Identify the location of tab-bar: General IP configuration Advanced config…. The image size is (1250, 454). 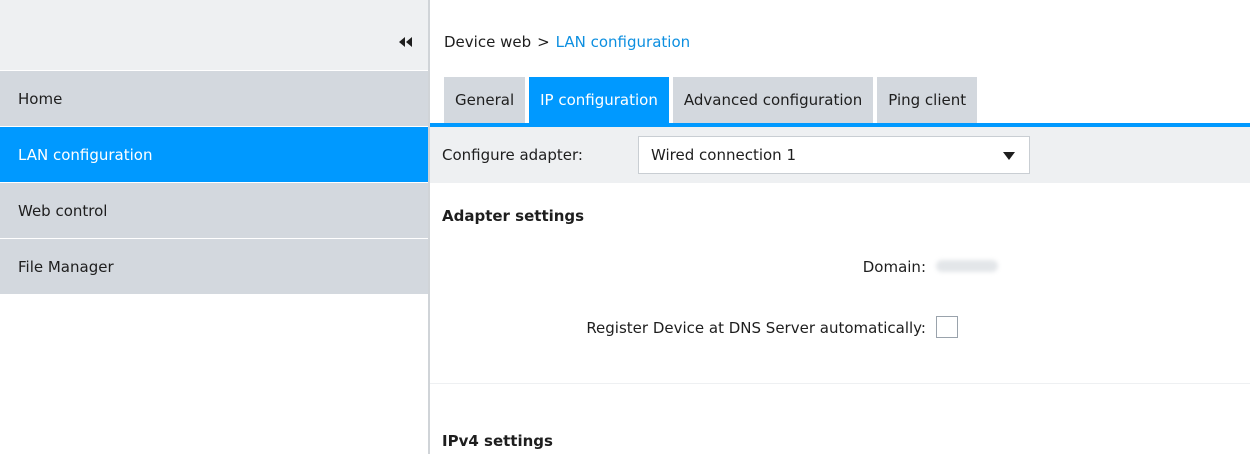
(711, 100).